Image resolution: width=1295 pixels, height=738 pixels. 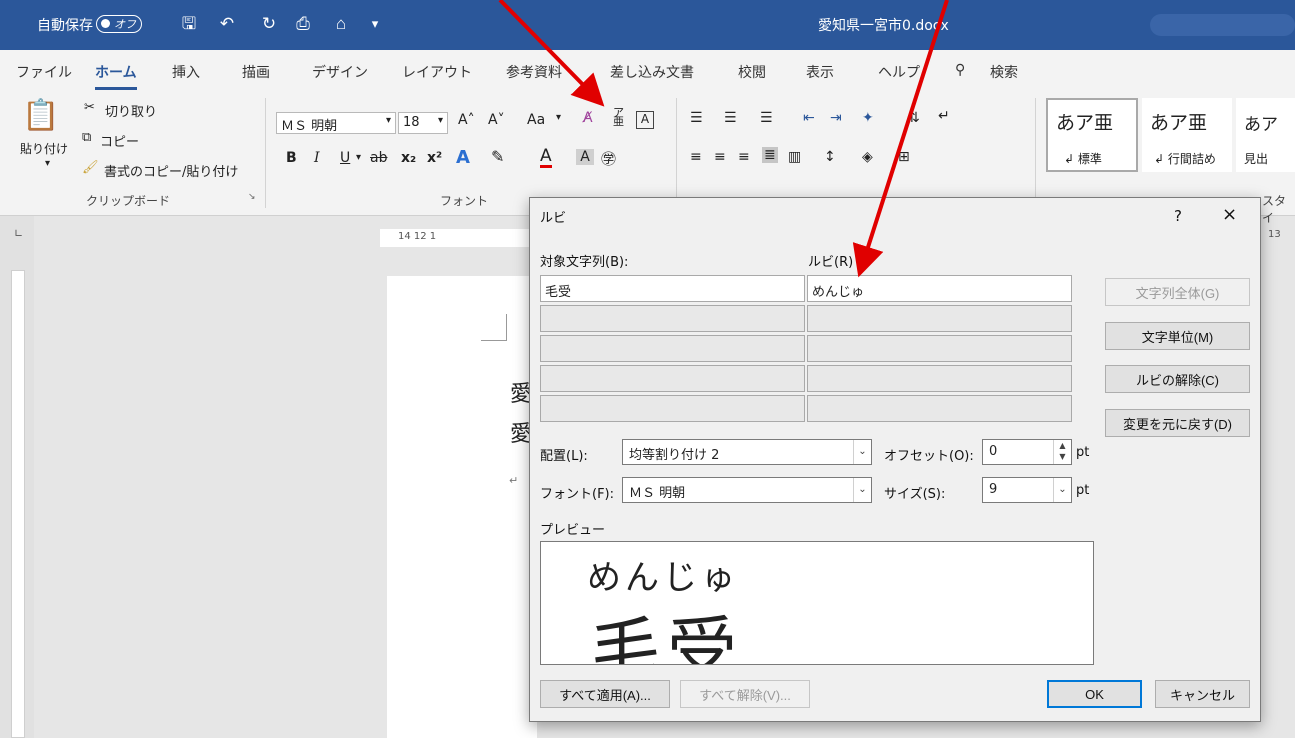 What do you see at coordinates (551, 53) in the screenshot?
I see `annotation-arrow-to-phonetic-guide` at bounding box center [551, 53].